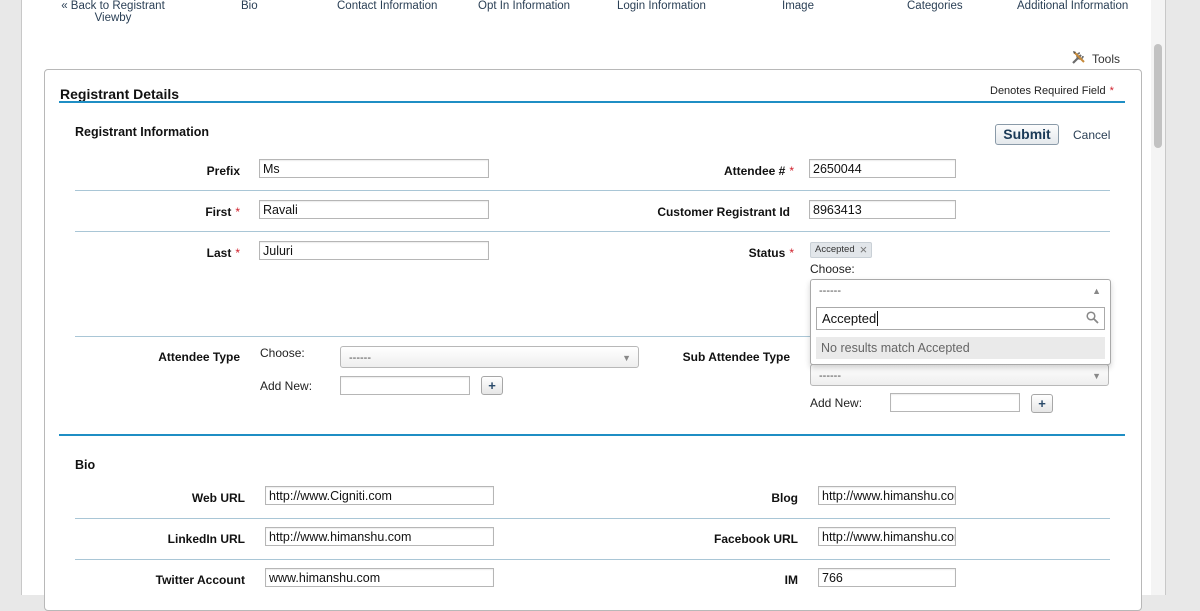 The image size is (1200, 611). I want to click on last-name-label: Last *, so click(223, 253).